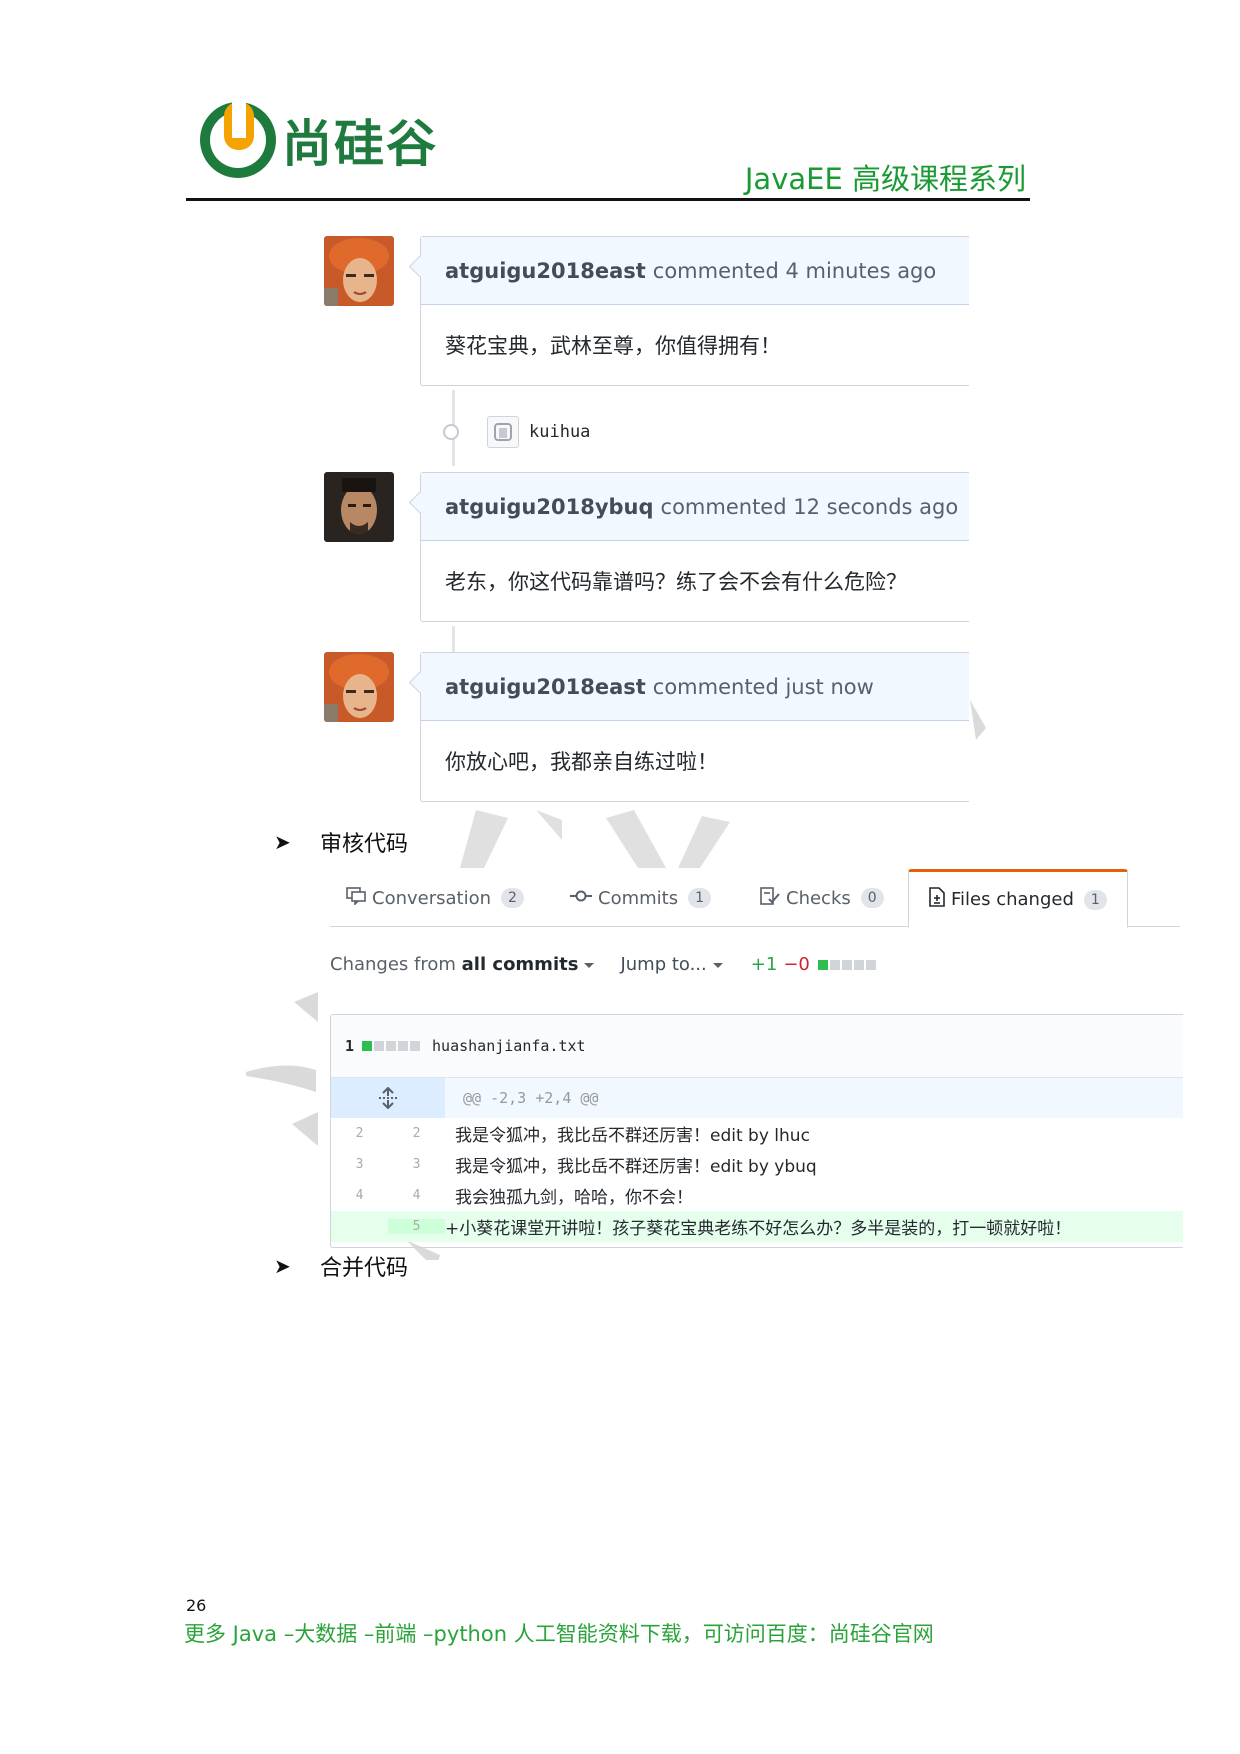  I want to click on section-merge: ➤ 合并代码, so click(341, 1266).